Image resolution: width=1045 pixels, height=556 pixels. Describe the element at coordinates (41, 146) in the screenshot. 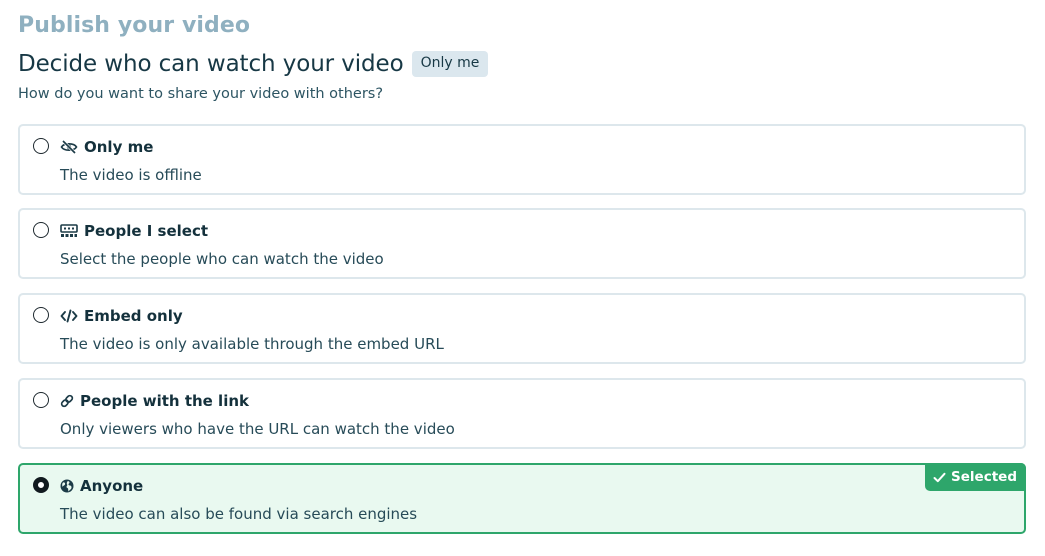

I see `radio-only-me` at that location.